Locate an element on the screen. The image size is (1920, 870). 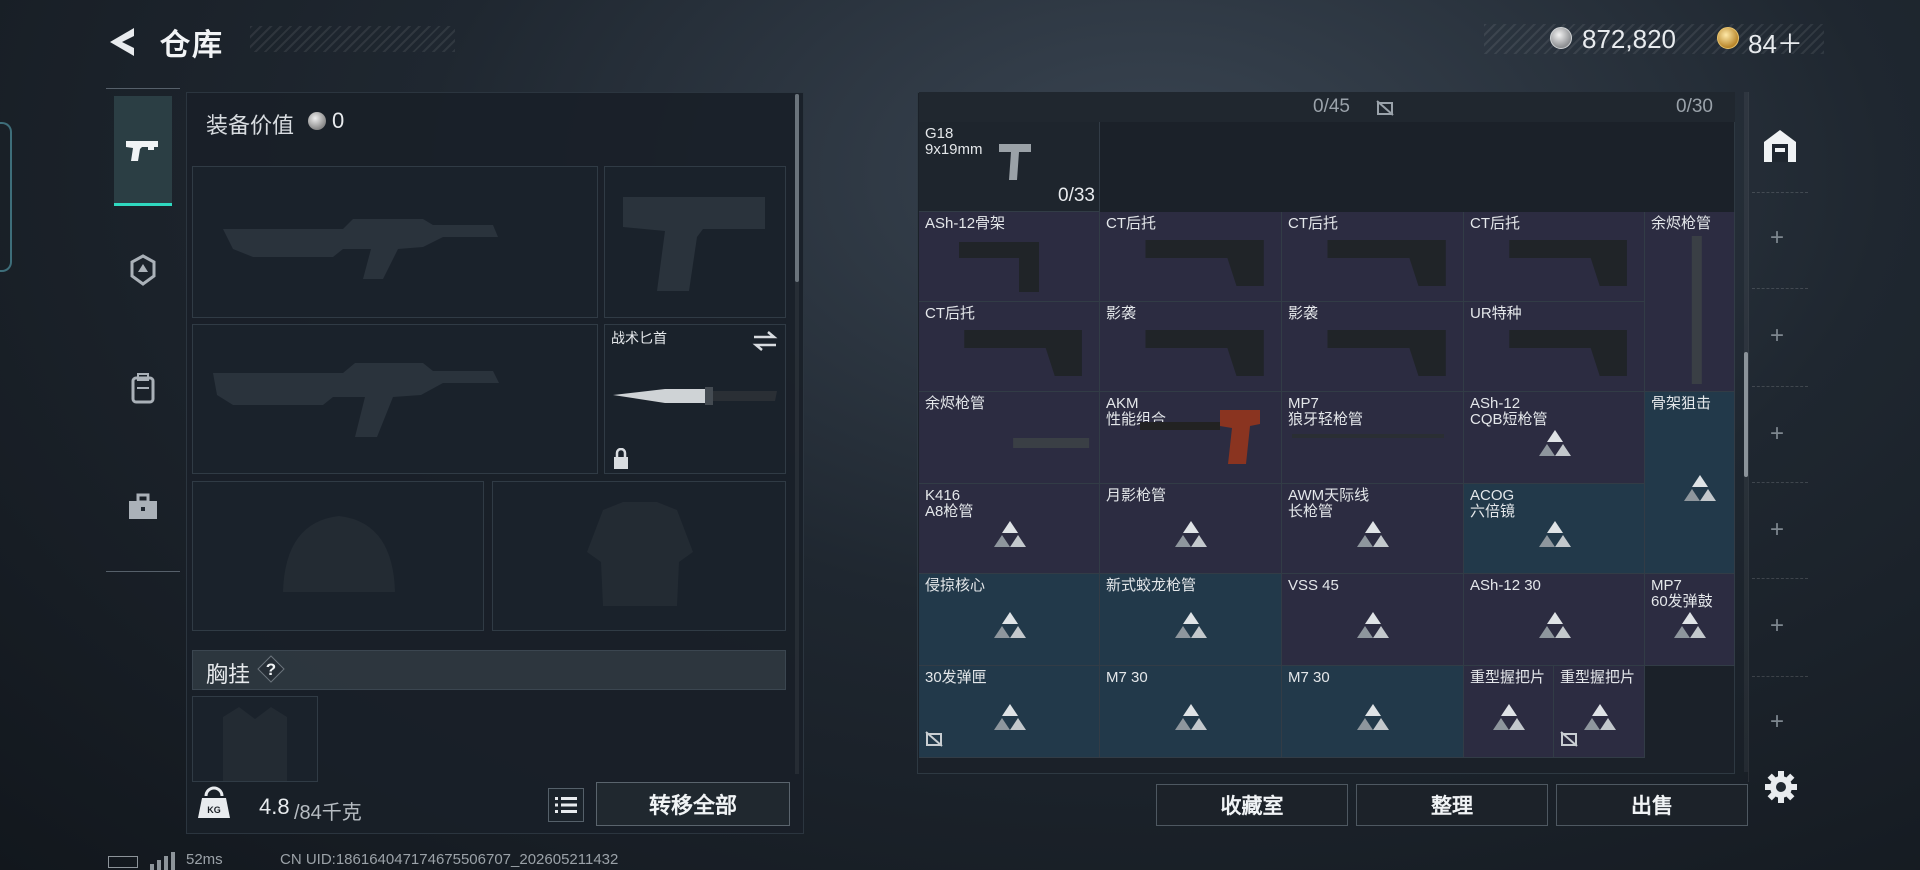
loadout-scrollbar is located at coordinates (797, 188).